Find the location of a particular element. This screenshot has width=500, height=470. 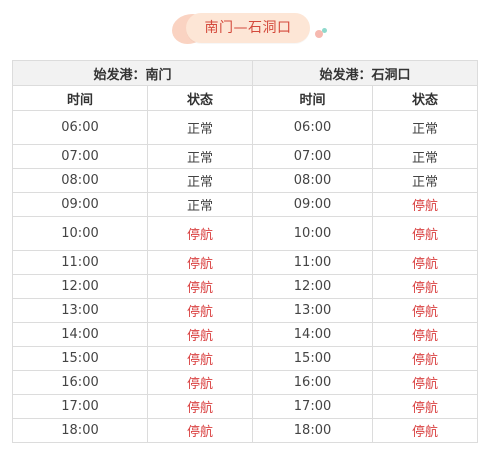

port-header-row: 始发港：南门 始发港：石洞口 is located at coordinates (245, 73).